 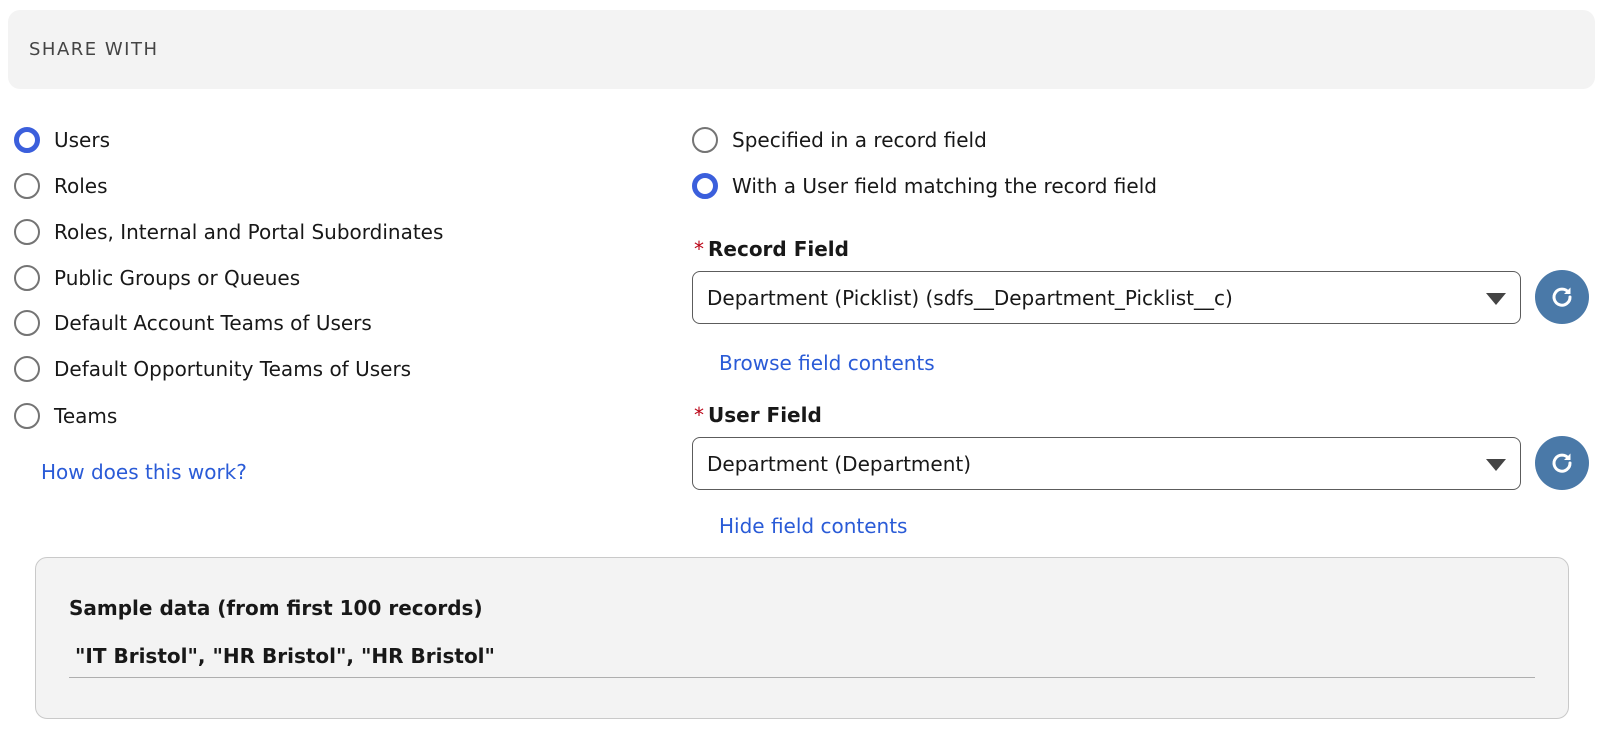 I want to click on radio-label: Default Account Teams of Users, so click(x=213, y=323).